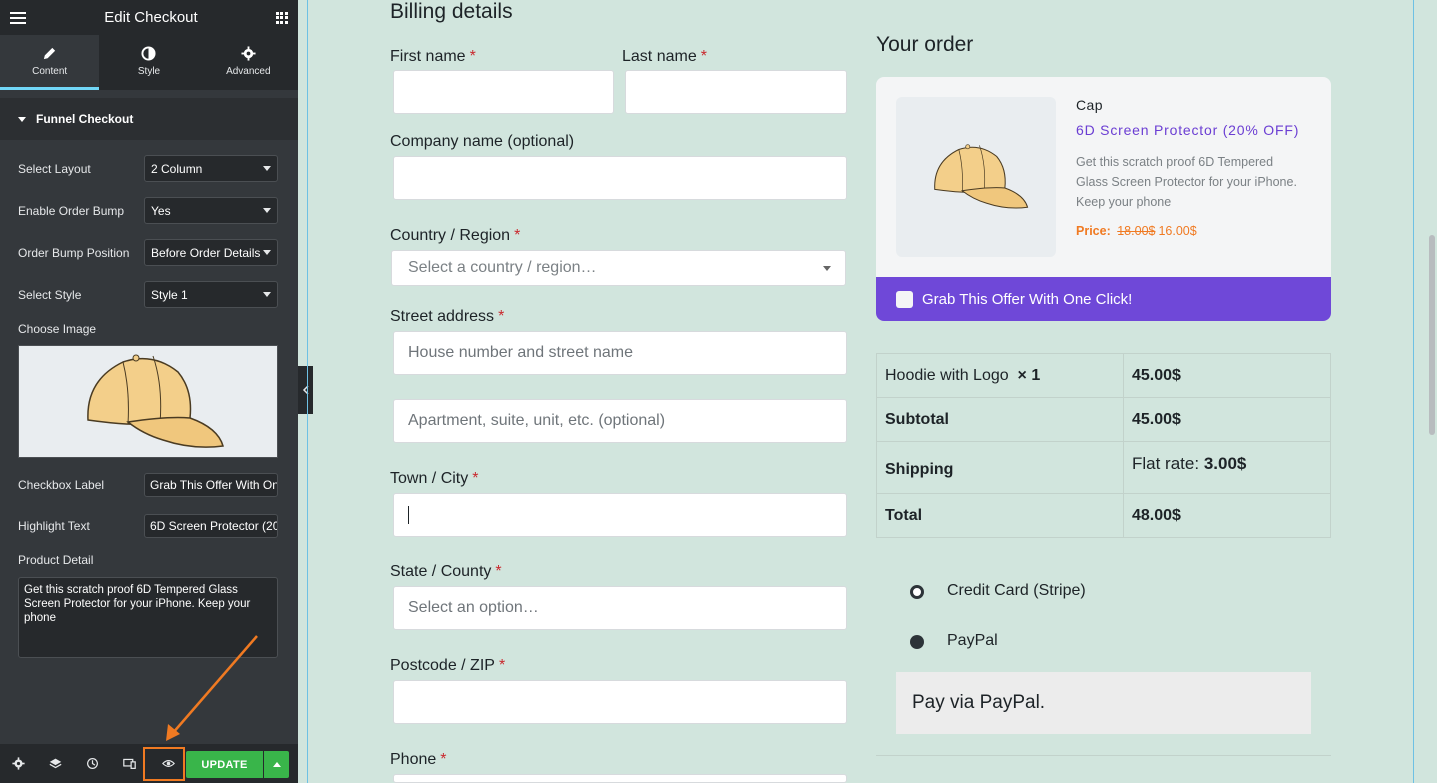 This screenshot has height=783, width=1437. I want to click on city-field, so click(620, 515).